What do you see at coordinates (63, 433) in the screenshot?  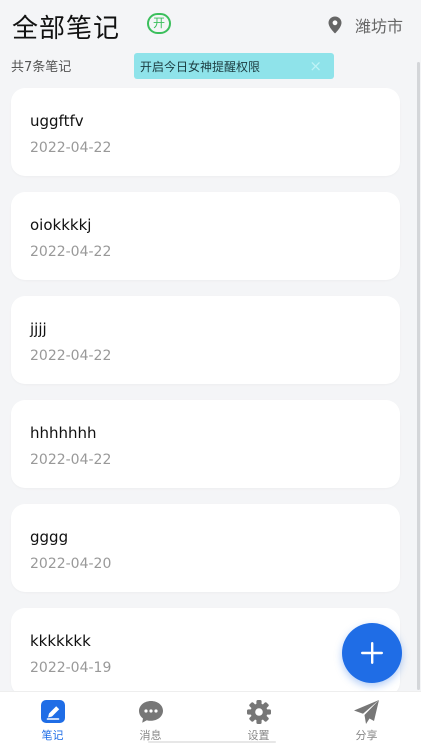 I see `note-title: hhhhhhh` at bounding box center [63, 433].